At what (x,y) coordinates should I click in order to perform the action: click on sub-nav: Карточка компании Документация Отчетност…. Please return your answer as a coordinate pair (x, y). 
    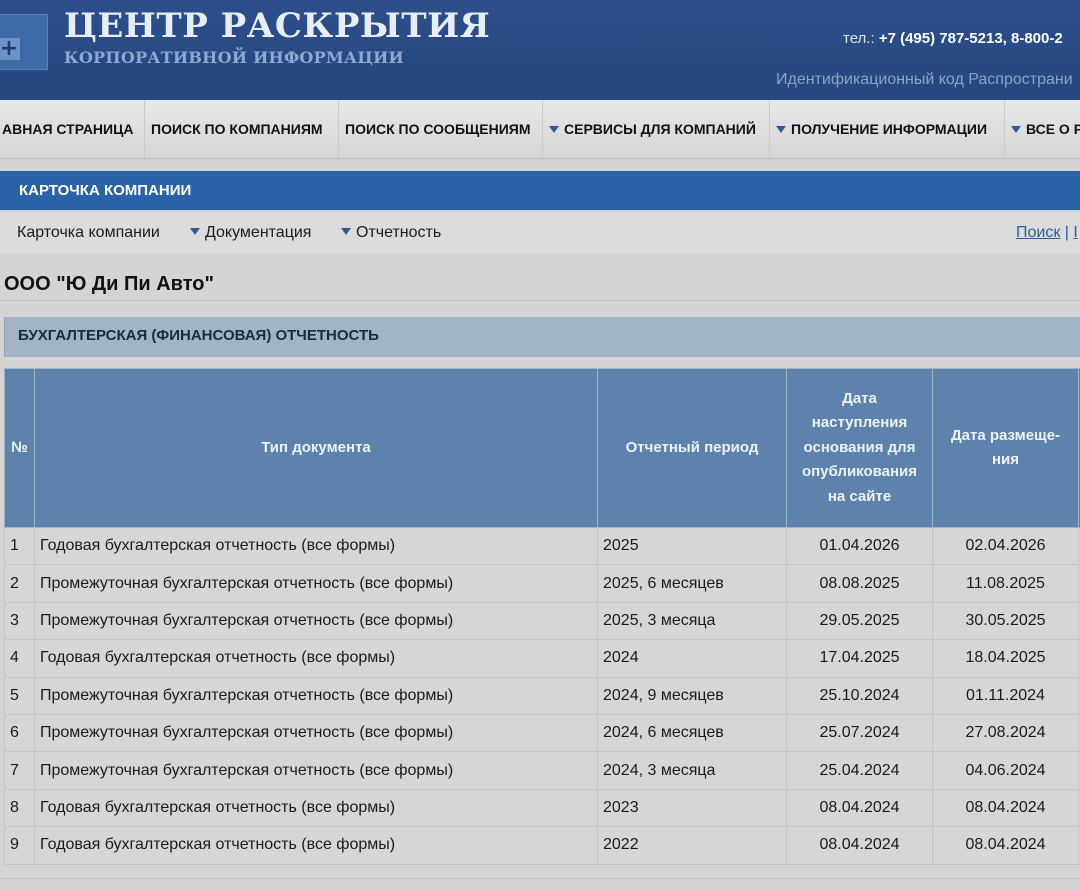
    Looking at the image, I should click on (540, 233).